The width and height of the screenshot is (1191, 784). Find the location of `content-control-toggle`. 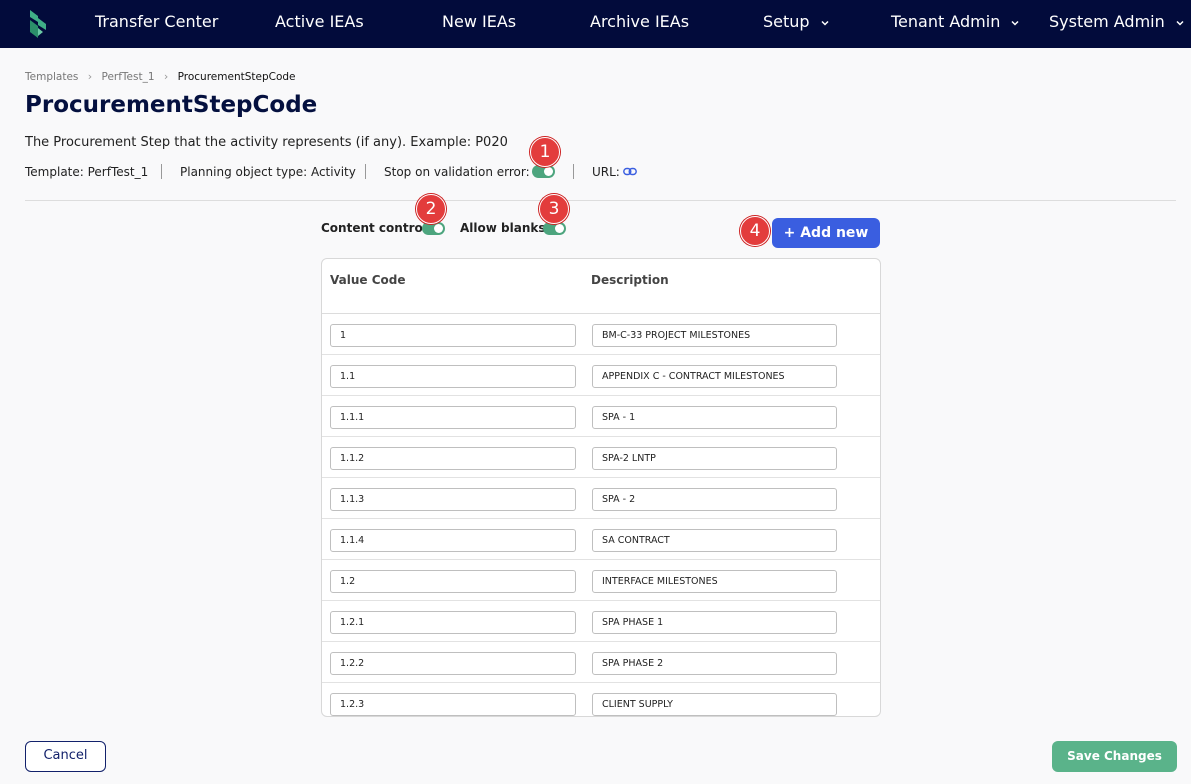

content-control-toggle is located at coordinates (433, 228).